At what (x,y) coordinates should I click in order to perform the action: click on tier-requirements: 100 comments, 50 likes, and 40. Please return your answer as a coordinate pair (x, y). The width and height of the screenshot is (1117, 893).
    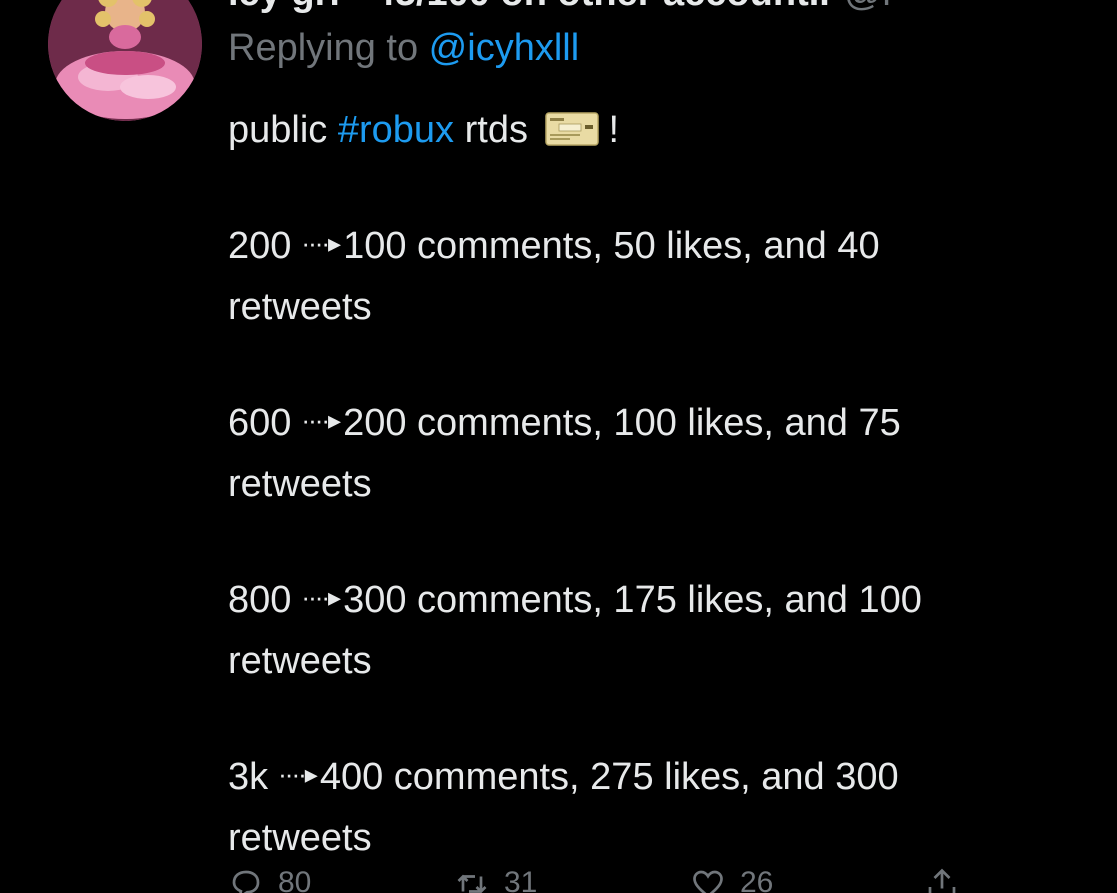
    Looking at the image, I should click on (611, 246).